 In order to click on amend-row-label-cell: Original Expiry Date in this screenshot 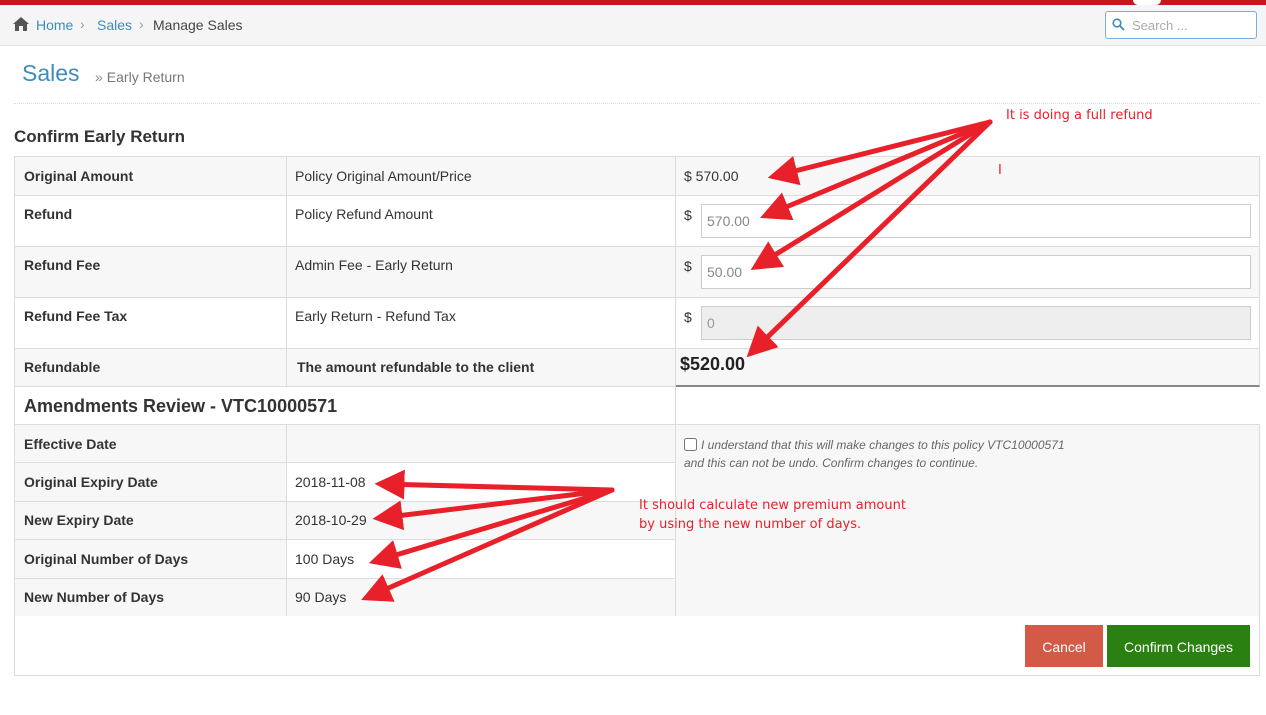, I will do `click(150, 482)`.